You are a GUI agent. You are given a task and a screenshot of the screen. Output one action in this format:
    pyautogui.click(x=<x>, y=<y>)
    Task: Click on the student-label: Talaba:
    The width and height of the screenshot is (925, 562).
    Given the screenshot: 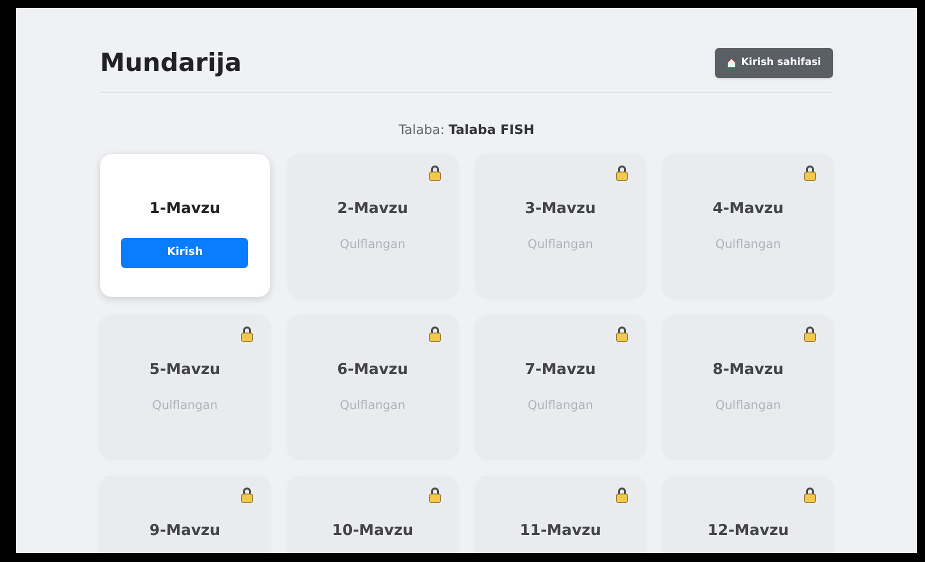 What is the action you would take?
    pyautogui.click(x=421, y=131)
    